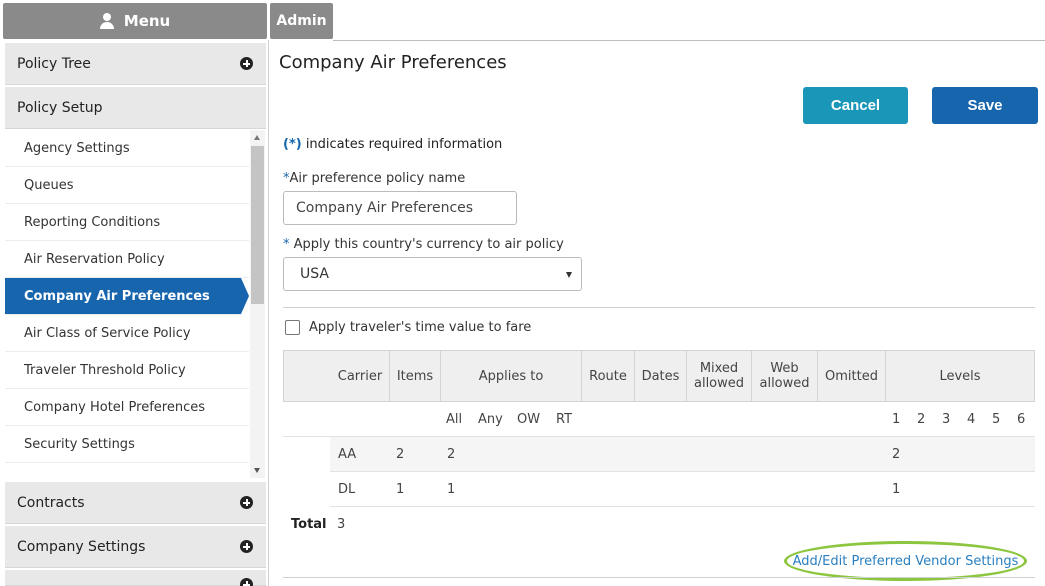 The width and height of the screenshot is (1045, 586). I want to click on policy-name-label-text: Air preference policy name, so click(377, 178).